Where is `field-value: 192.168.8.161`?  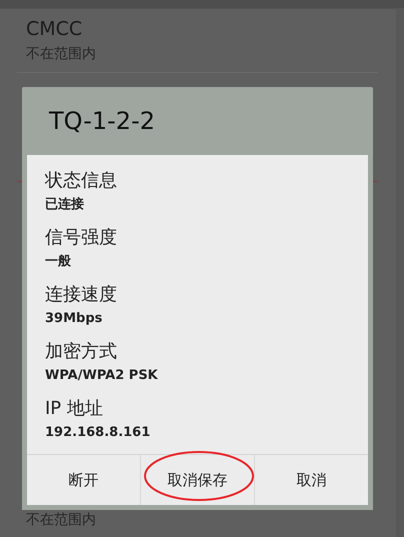 field-value: 192.168.8.161 is located at coordinates (98, 433).